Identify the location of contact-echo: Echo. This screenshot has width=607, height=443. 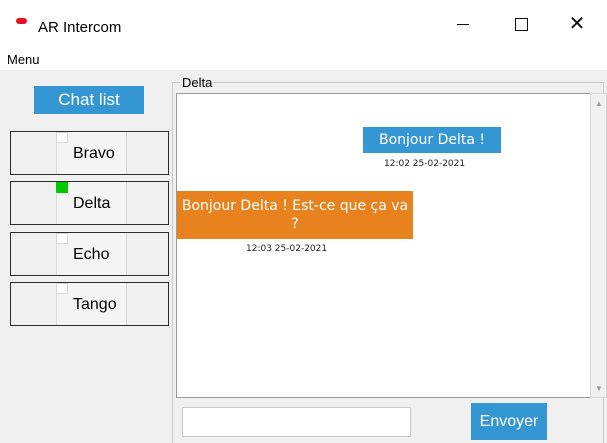
(89, 254).